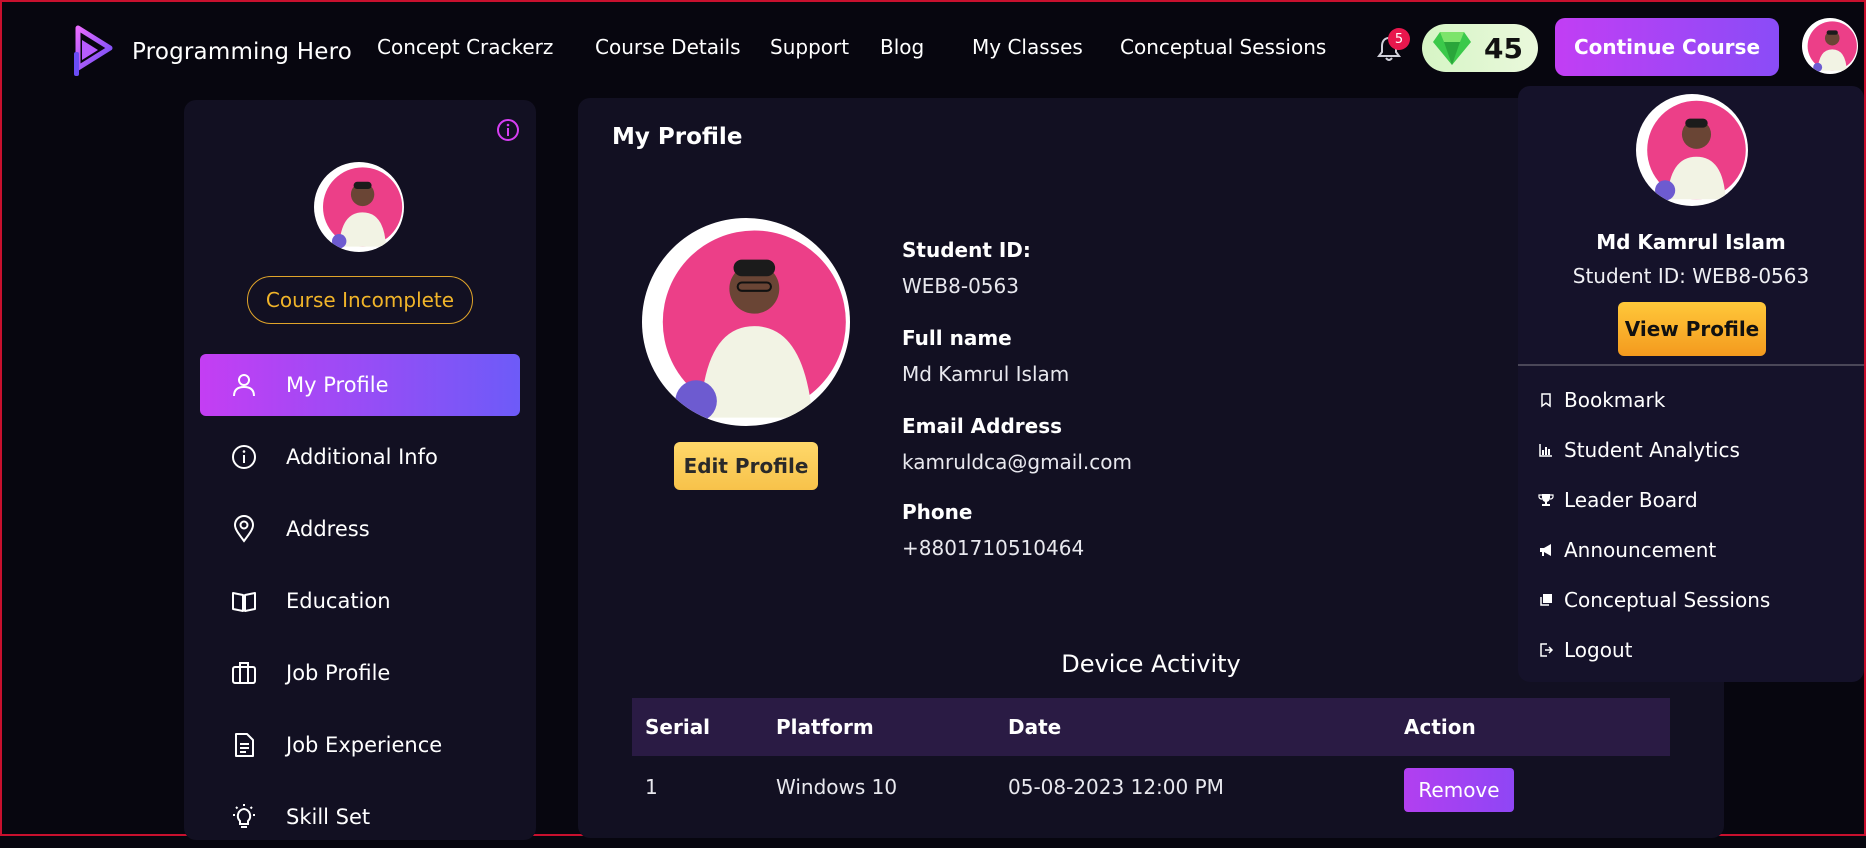 This screenshot has height=848, width=1866. Describe the element at coordinates (746, 466) in the screenshot. I see `edit-profile-button: Edit Profile` at that location.